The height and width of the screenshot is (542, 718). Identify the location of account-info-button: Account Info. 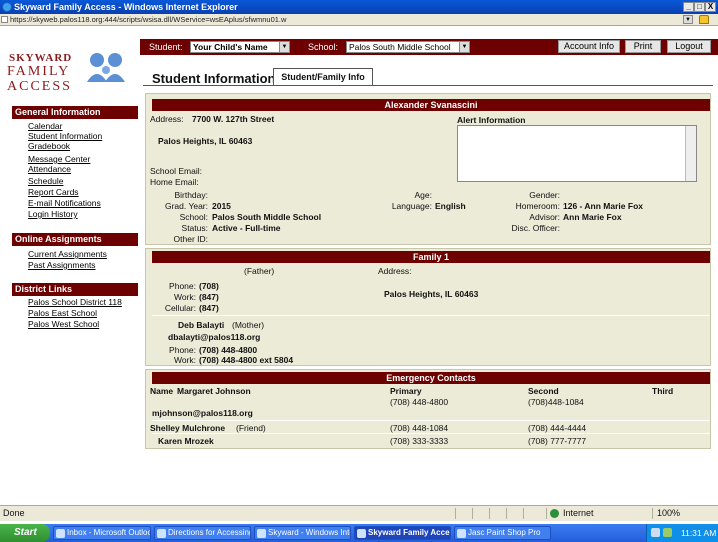
(589, 46).